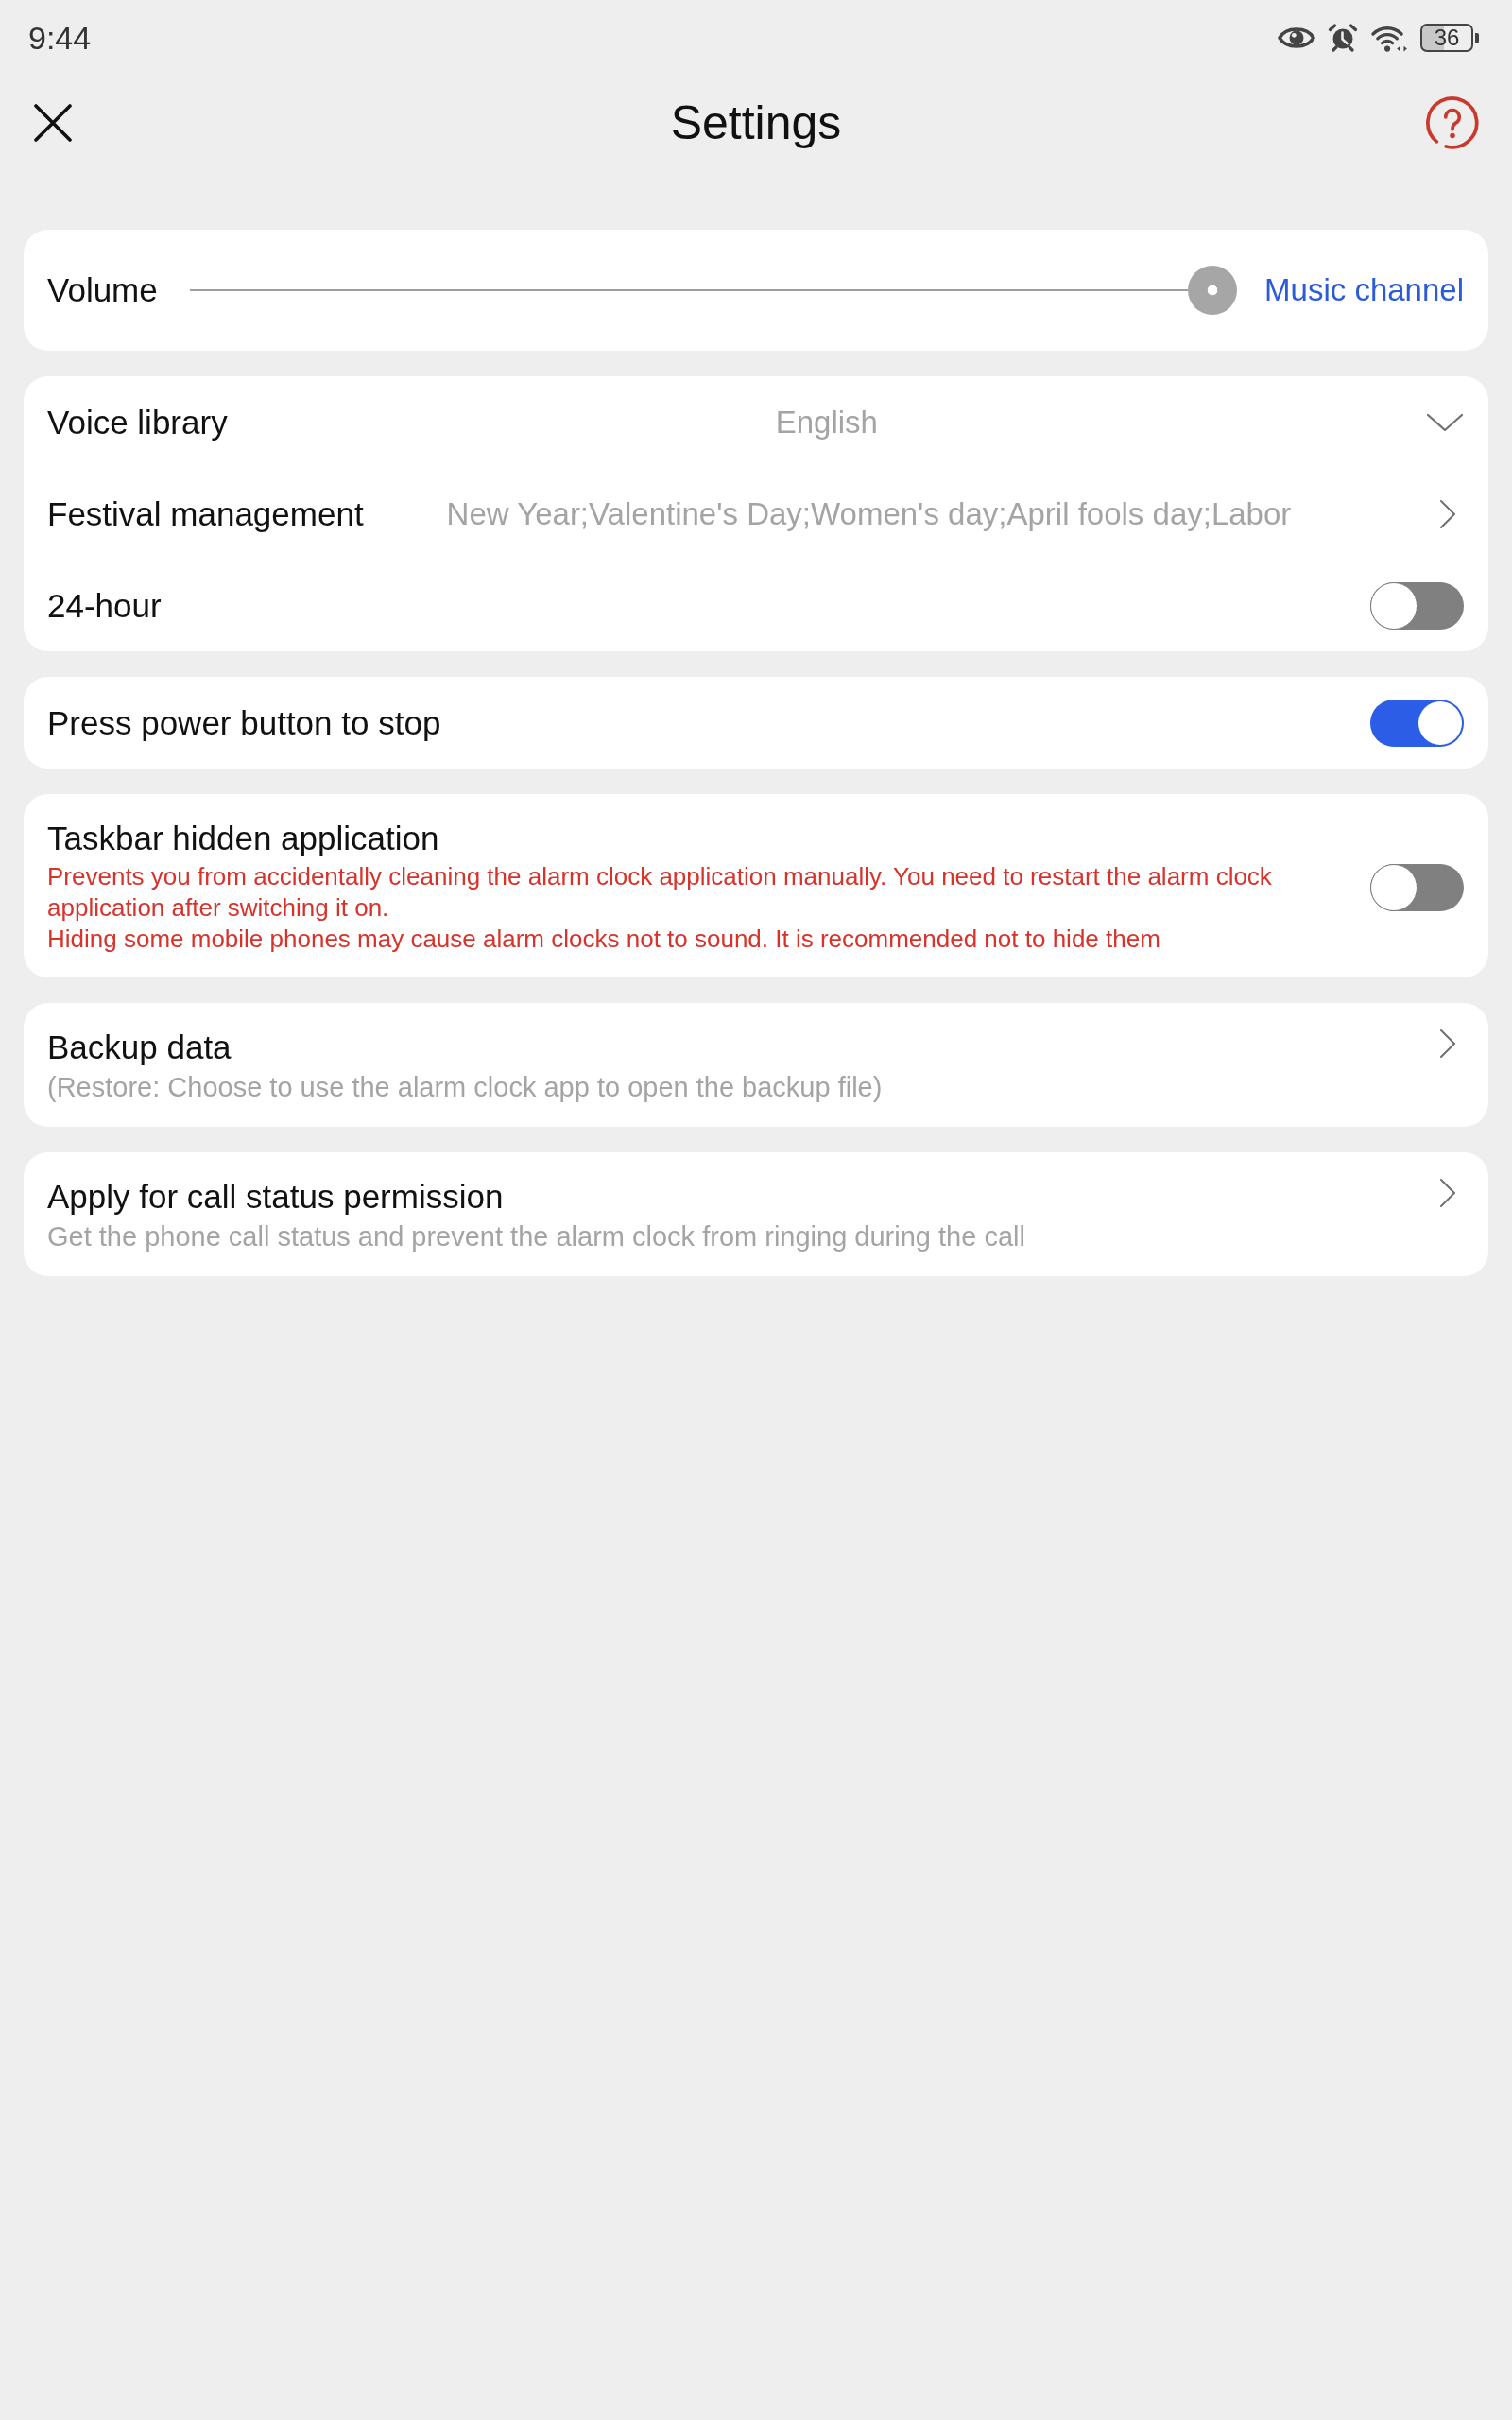  What do you see at coordinates (244, 722) in the screenshot?
I see `setting-label: Press power button to stop` at bounding box center [244, 722].